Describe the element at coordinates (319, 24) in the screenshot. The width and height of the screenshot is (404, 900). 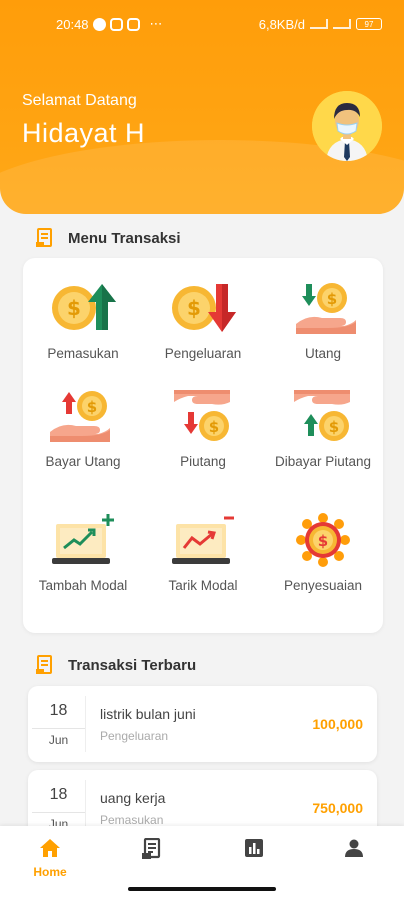
I see `signal-icon` at that location.